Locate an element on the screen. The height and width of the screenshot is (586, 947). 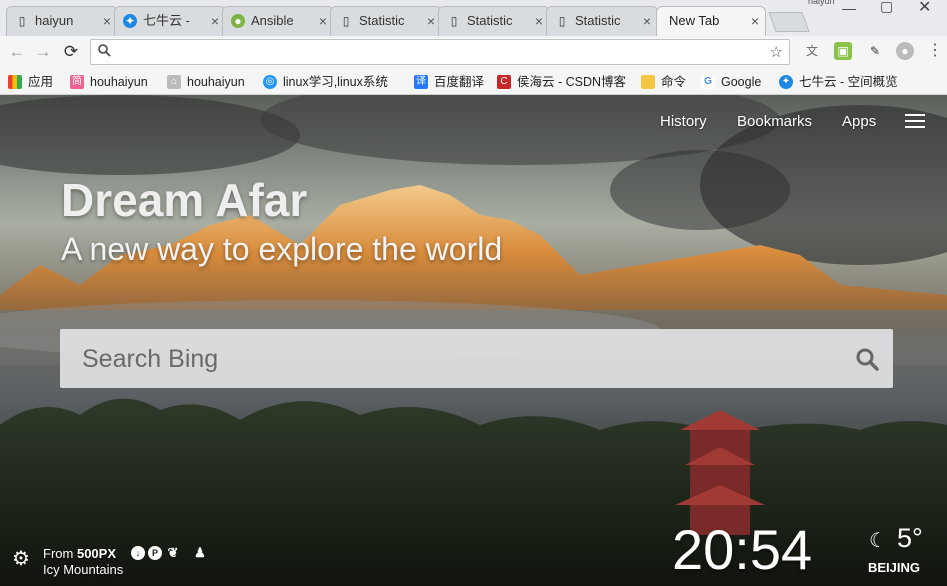
tab-ansible: ● Ansible × is located at coordinates (278, 21).